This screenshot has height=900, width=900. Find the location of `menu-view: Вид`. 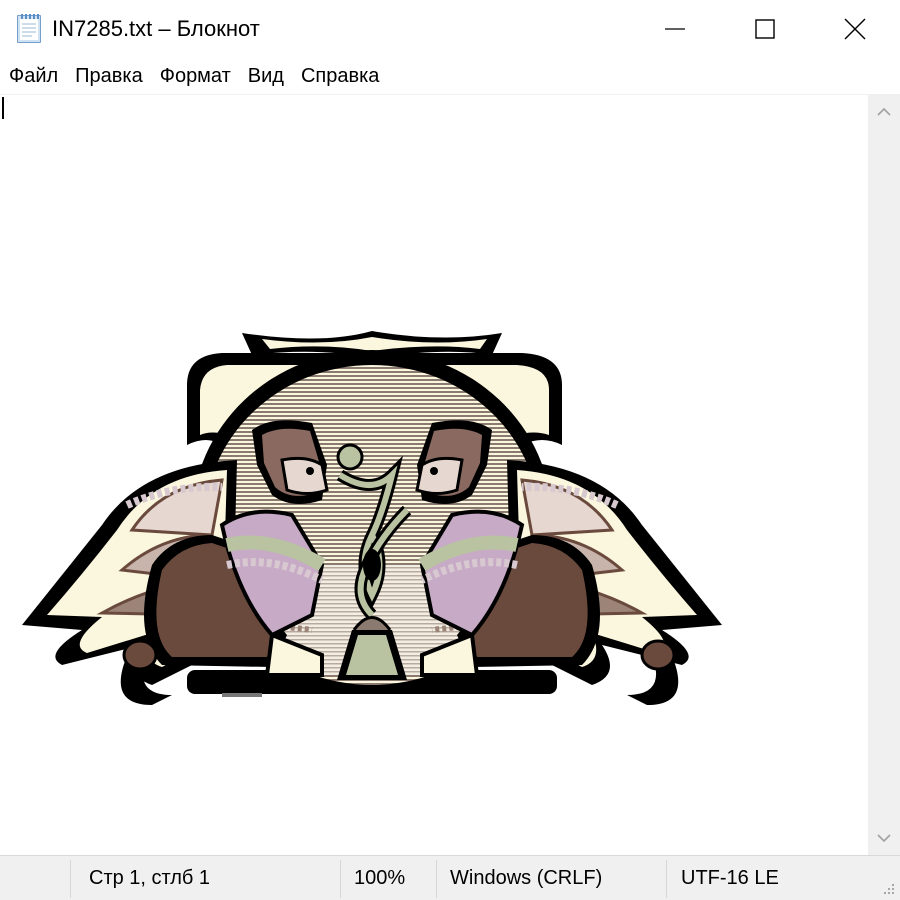

menu-view: Вид is located at coordinates (265, 76).